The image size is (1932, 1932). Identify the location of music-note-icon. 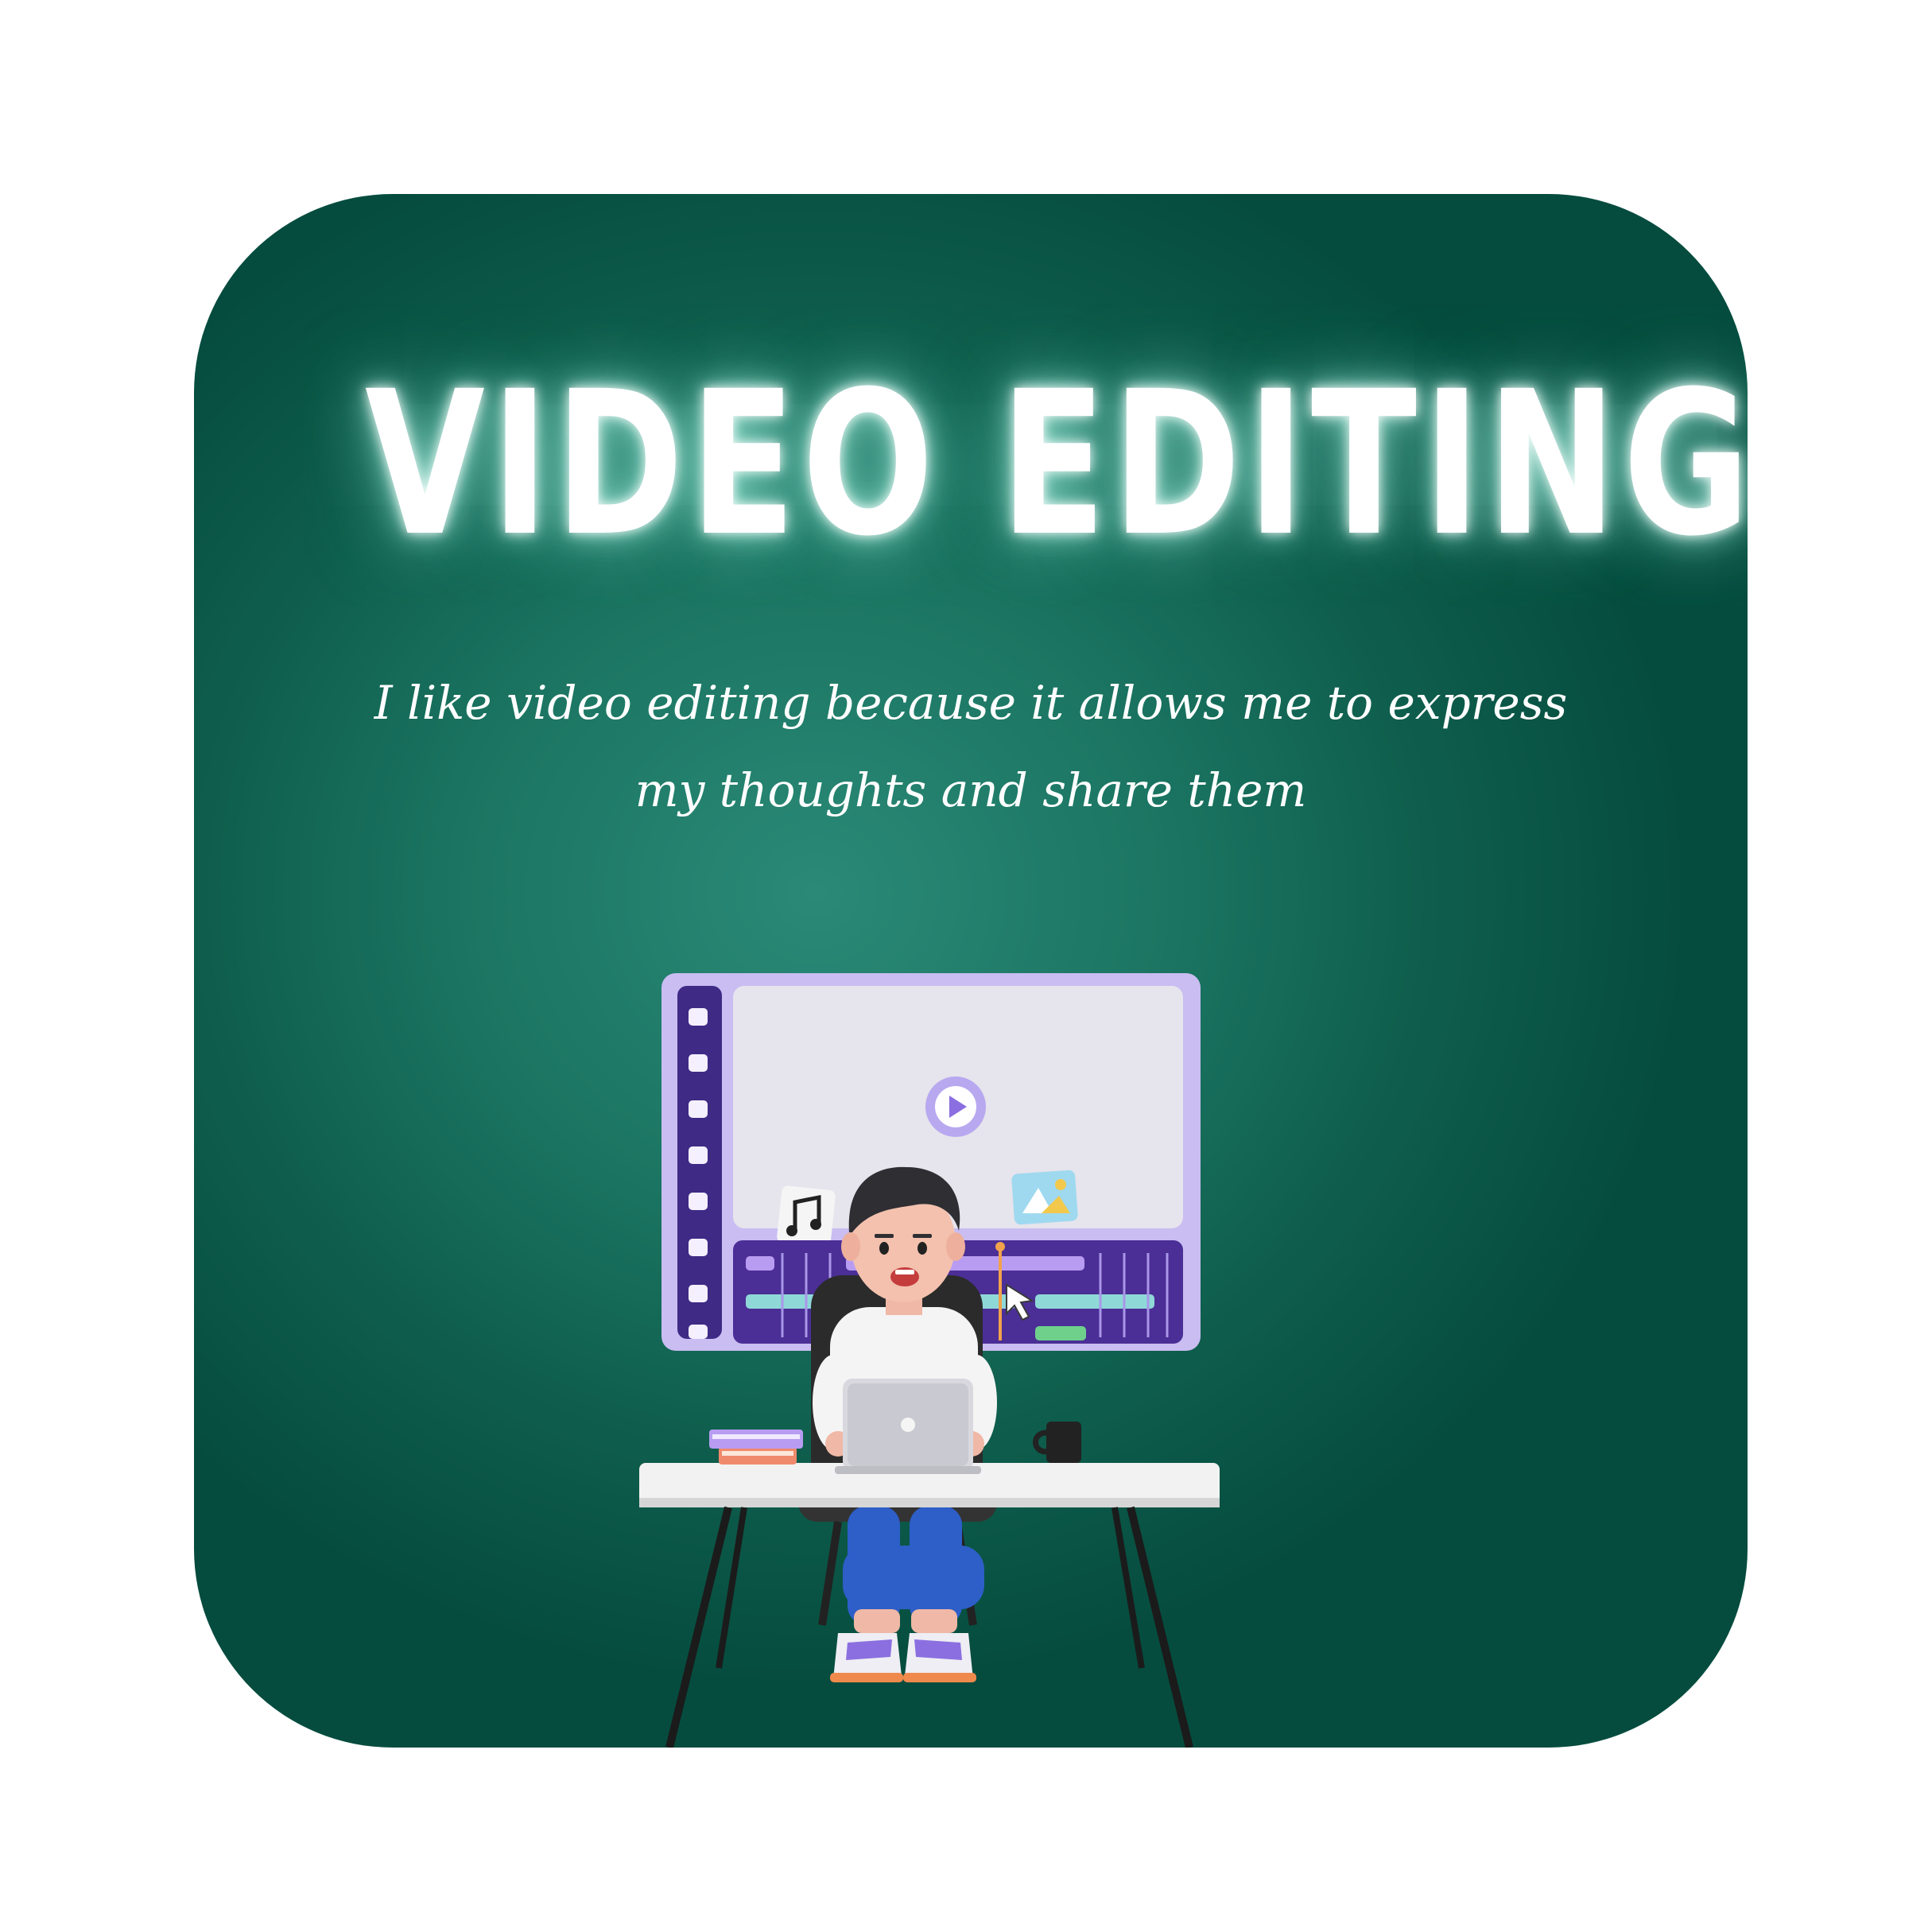
(807, 1216).